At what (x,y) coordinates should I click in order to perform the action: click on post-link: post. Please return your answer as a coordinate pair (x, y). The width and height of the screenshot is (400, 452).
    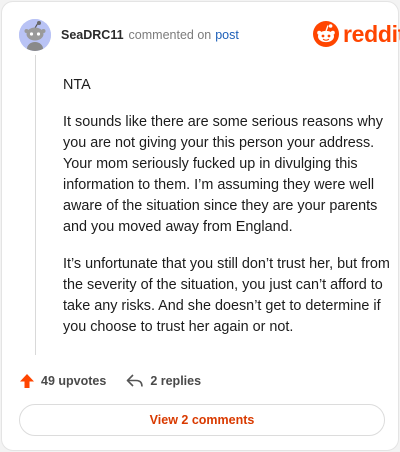
    Looking at the image, I should click on (227, 35).